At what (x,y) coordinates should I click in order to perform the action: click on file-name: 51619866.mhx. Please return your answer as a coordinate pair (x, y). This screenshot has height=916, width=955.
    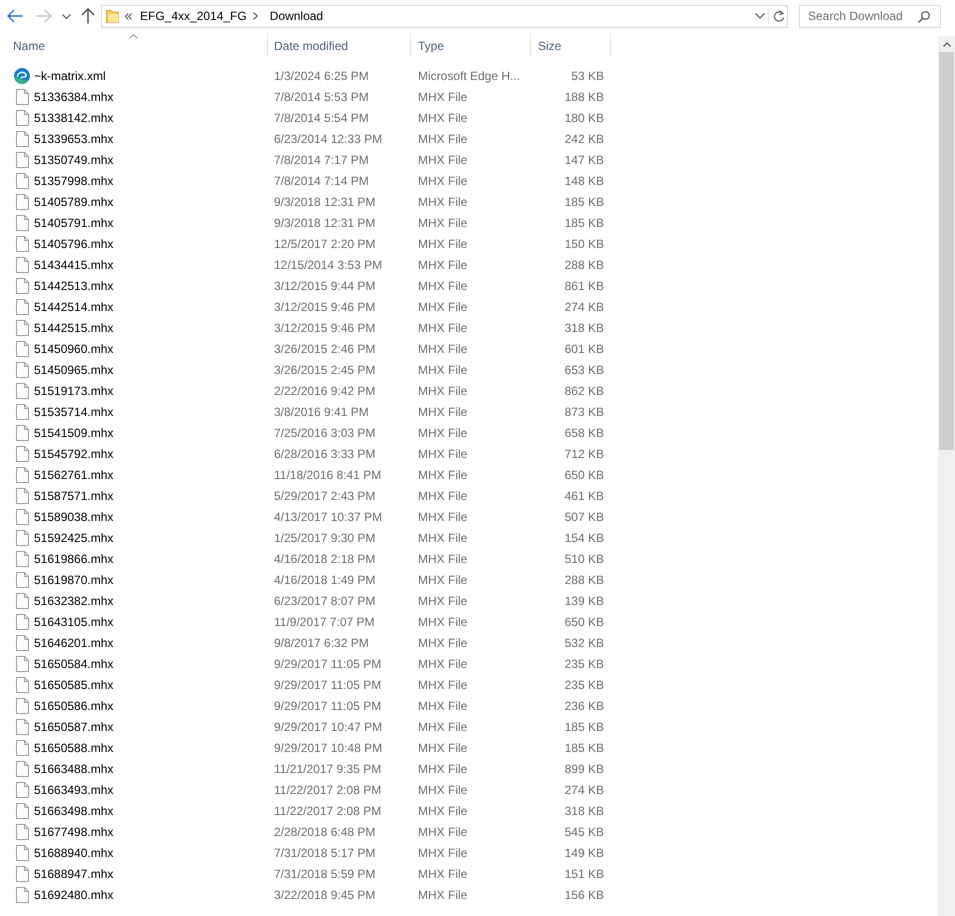
    Looking at the image, I should click on (74, 559).